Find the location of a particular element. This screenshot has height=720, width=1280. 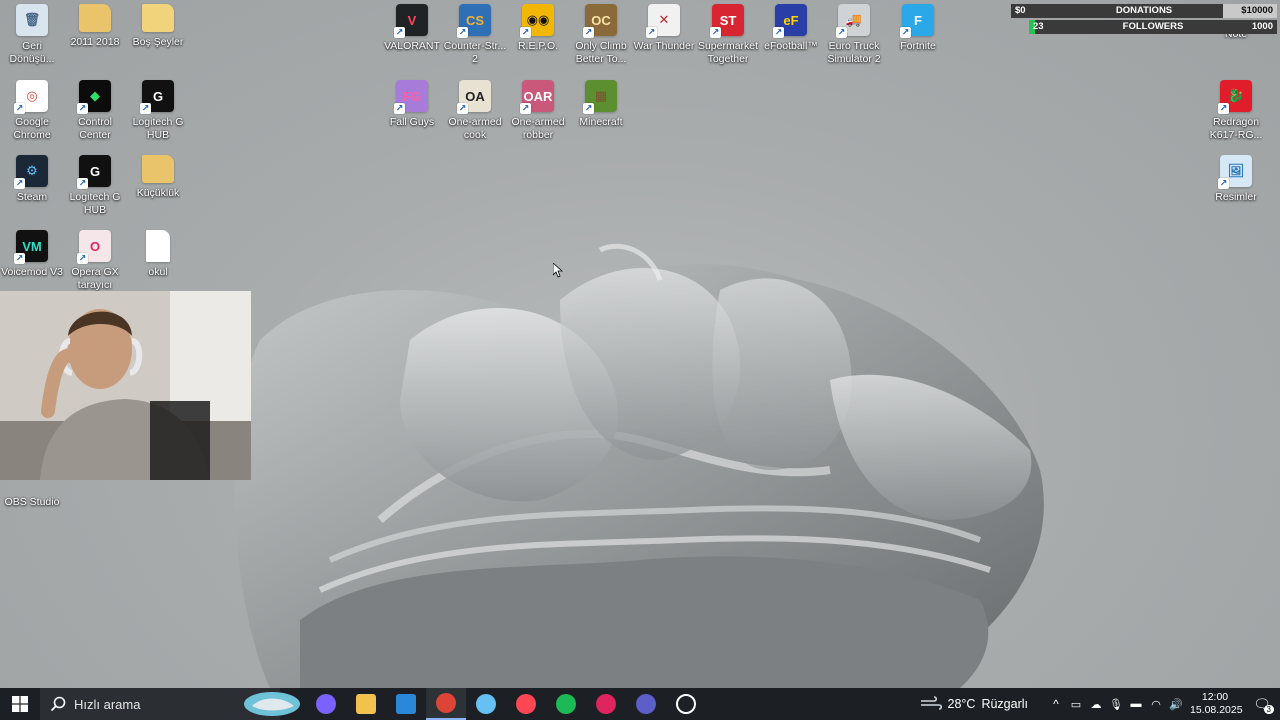

chevron-up-icon: ^ is located at coordinates (1056, 704).